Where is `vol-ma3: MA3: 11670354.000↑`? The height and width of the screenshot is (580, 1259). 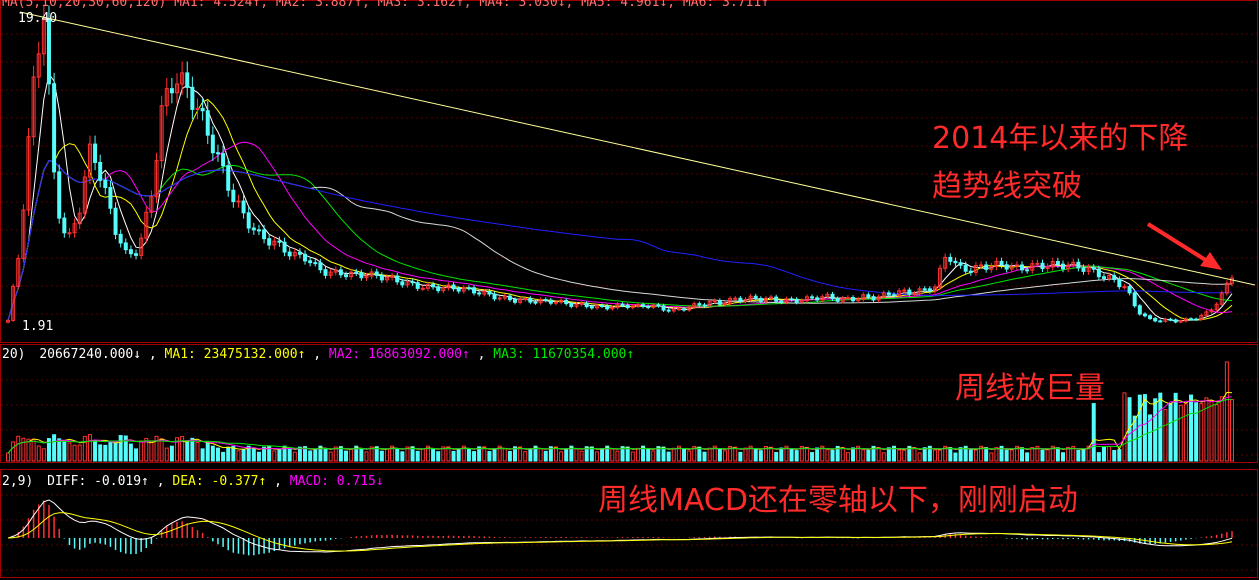
vol-ma3: MA3: 11670354.000↑ is located at coordinates (563, 354).